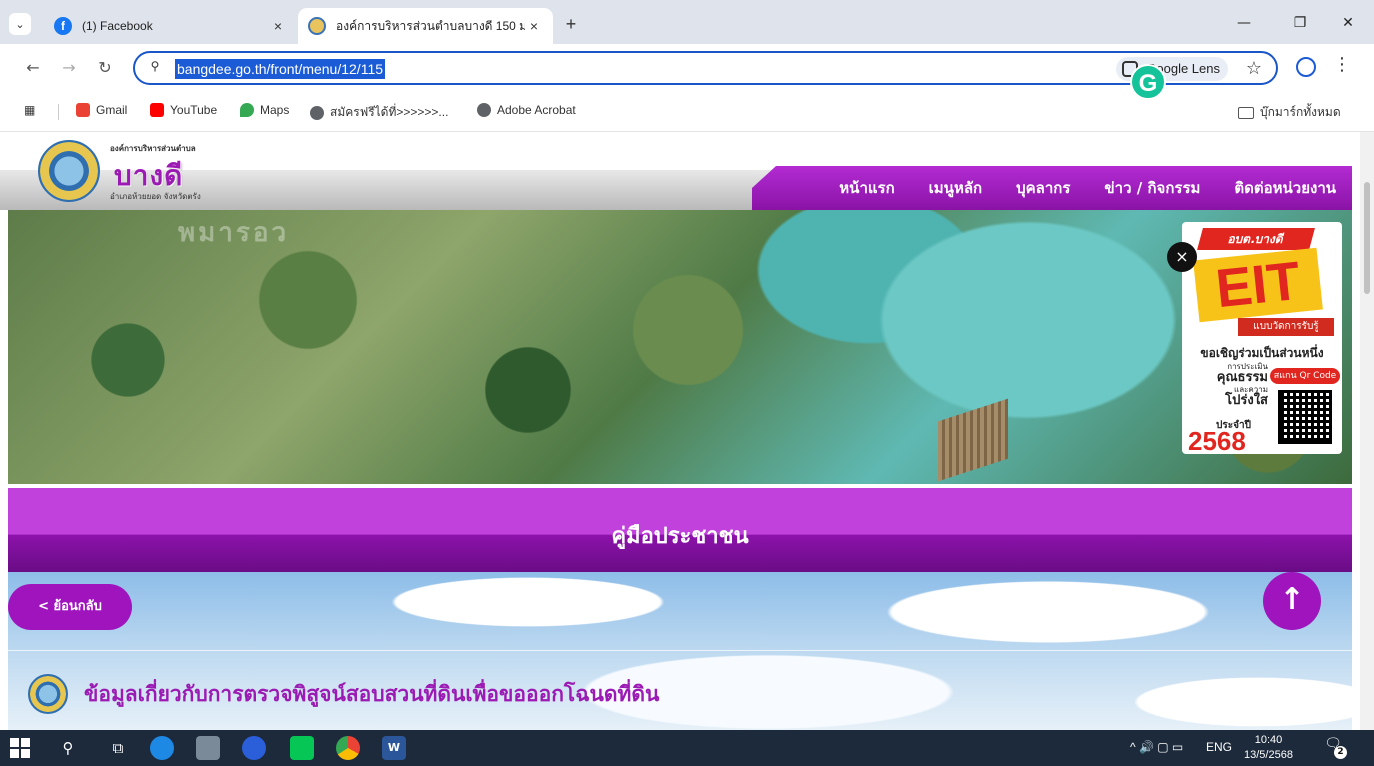  I want to click on tab-bangdee: องค์การบริหารส่วนตำบลบางดี 150 ม ×, so click(425, 26).